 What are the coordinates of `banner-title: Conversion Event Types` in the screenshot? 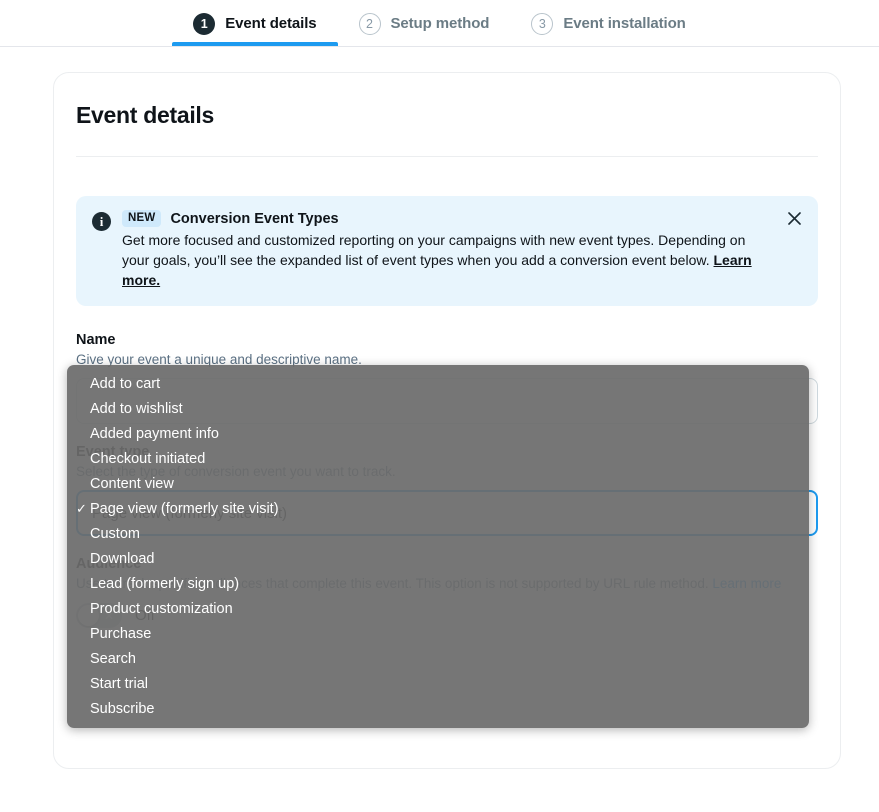 It's located at (254, 218).